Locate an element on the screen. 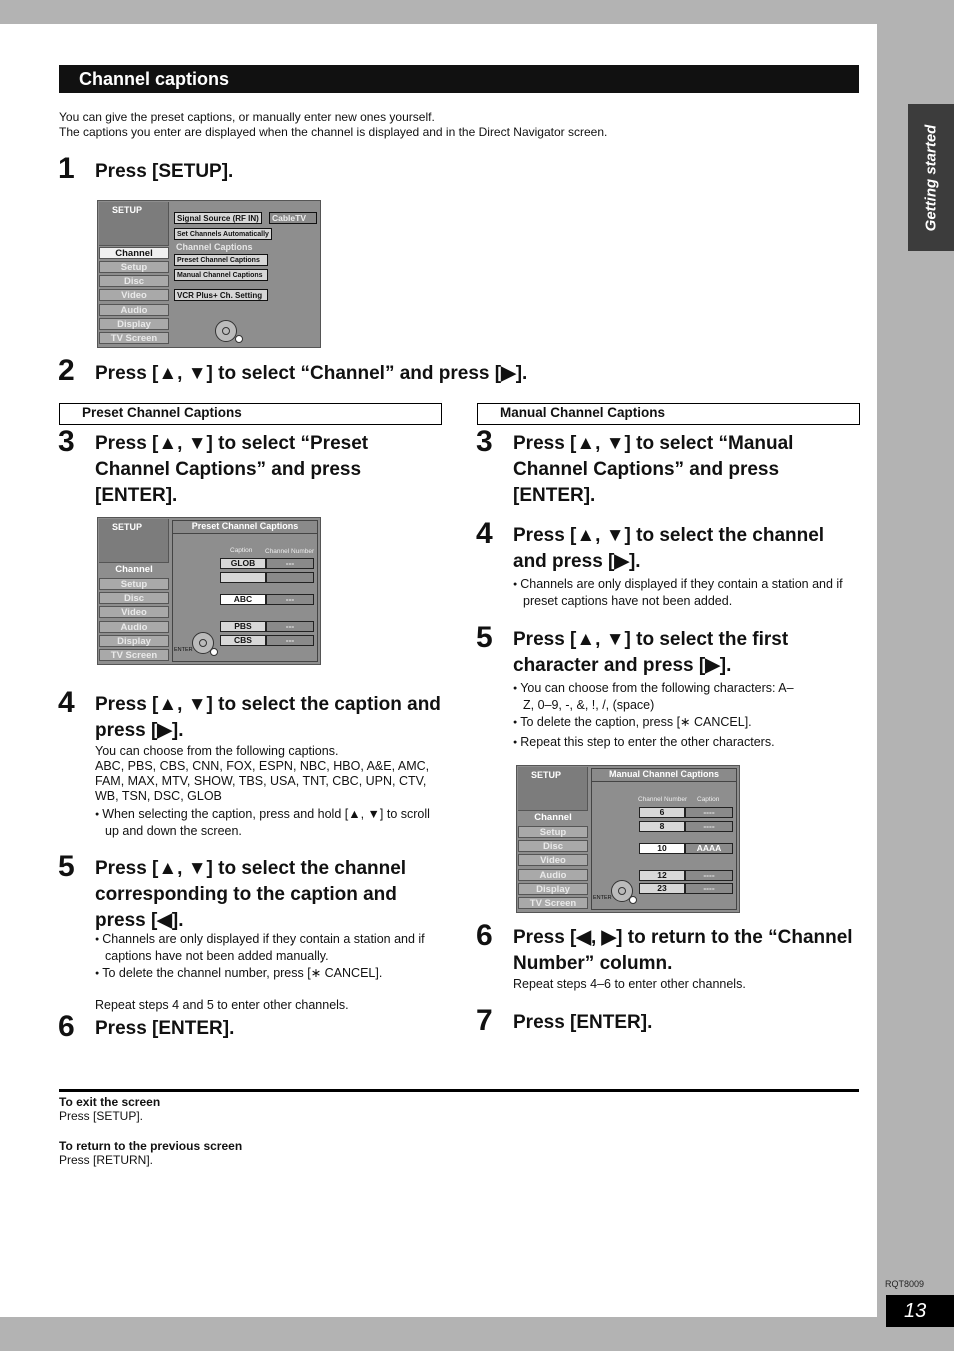 The height and width of the screenshot is (1351, 954). preset-subhead: Preset Channel Captions is located at coordinates (250, 414).